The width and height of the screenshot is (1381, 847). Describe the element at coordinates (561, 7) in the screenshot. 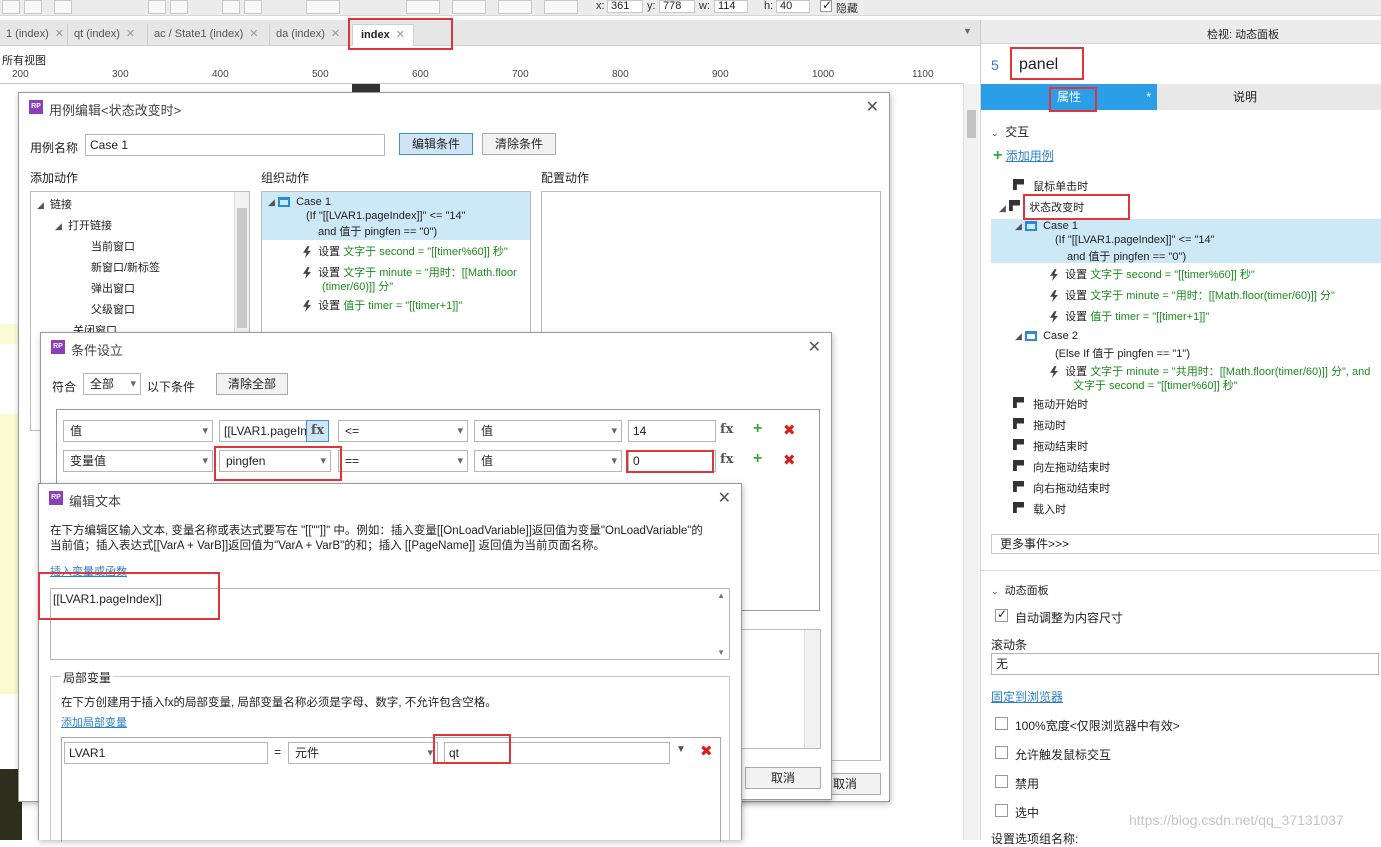

I see `arrow-style-button` at that location.